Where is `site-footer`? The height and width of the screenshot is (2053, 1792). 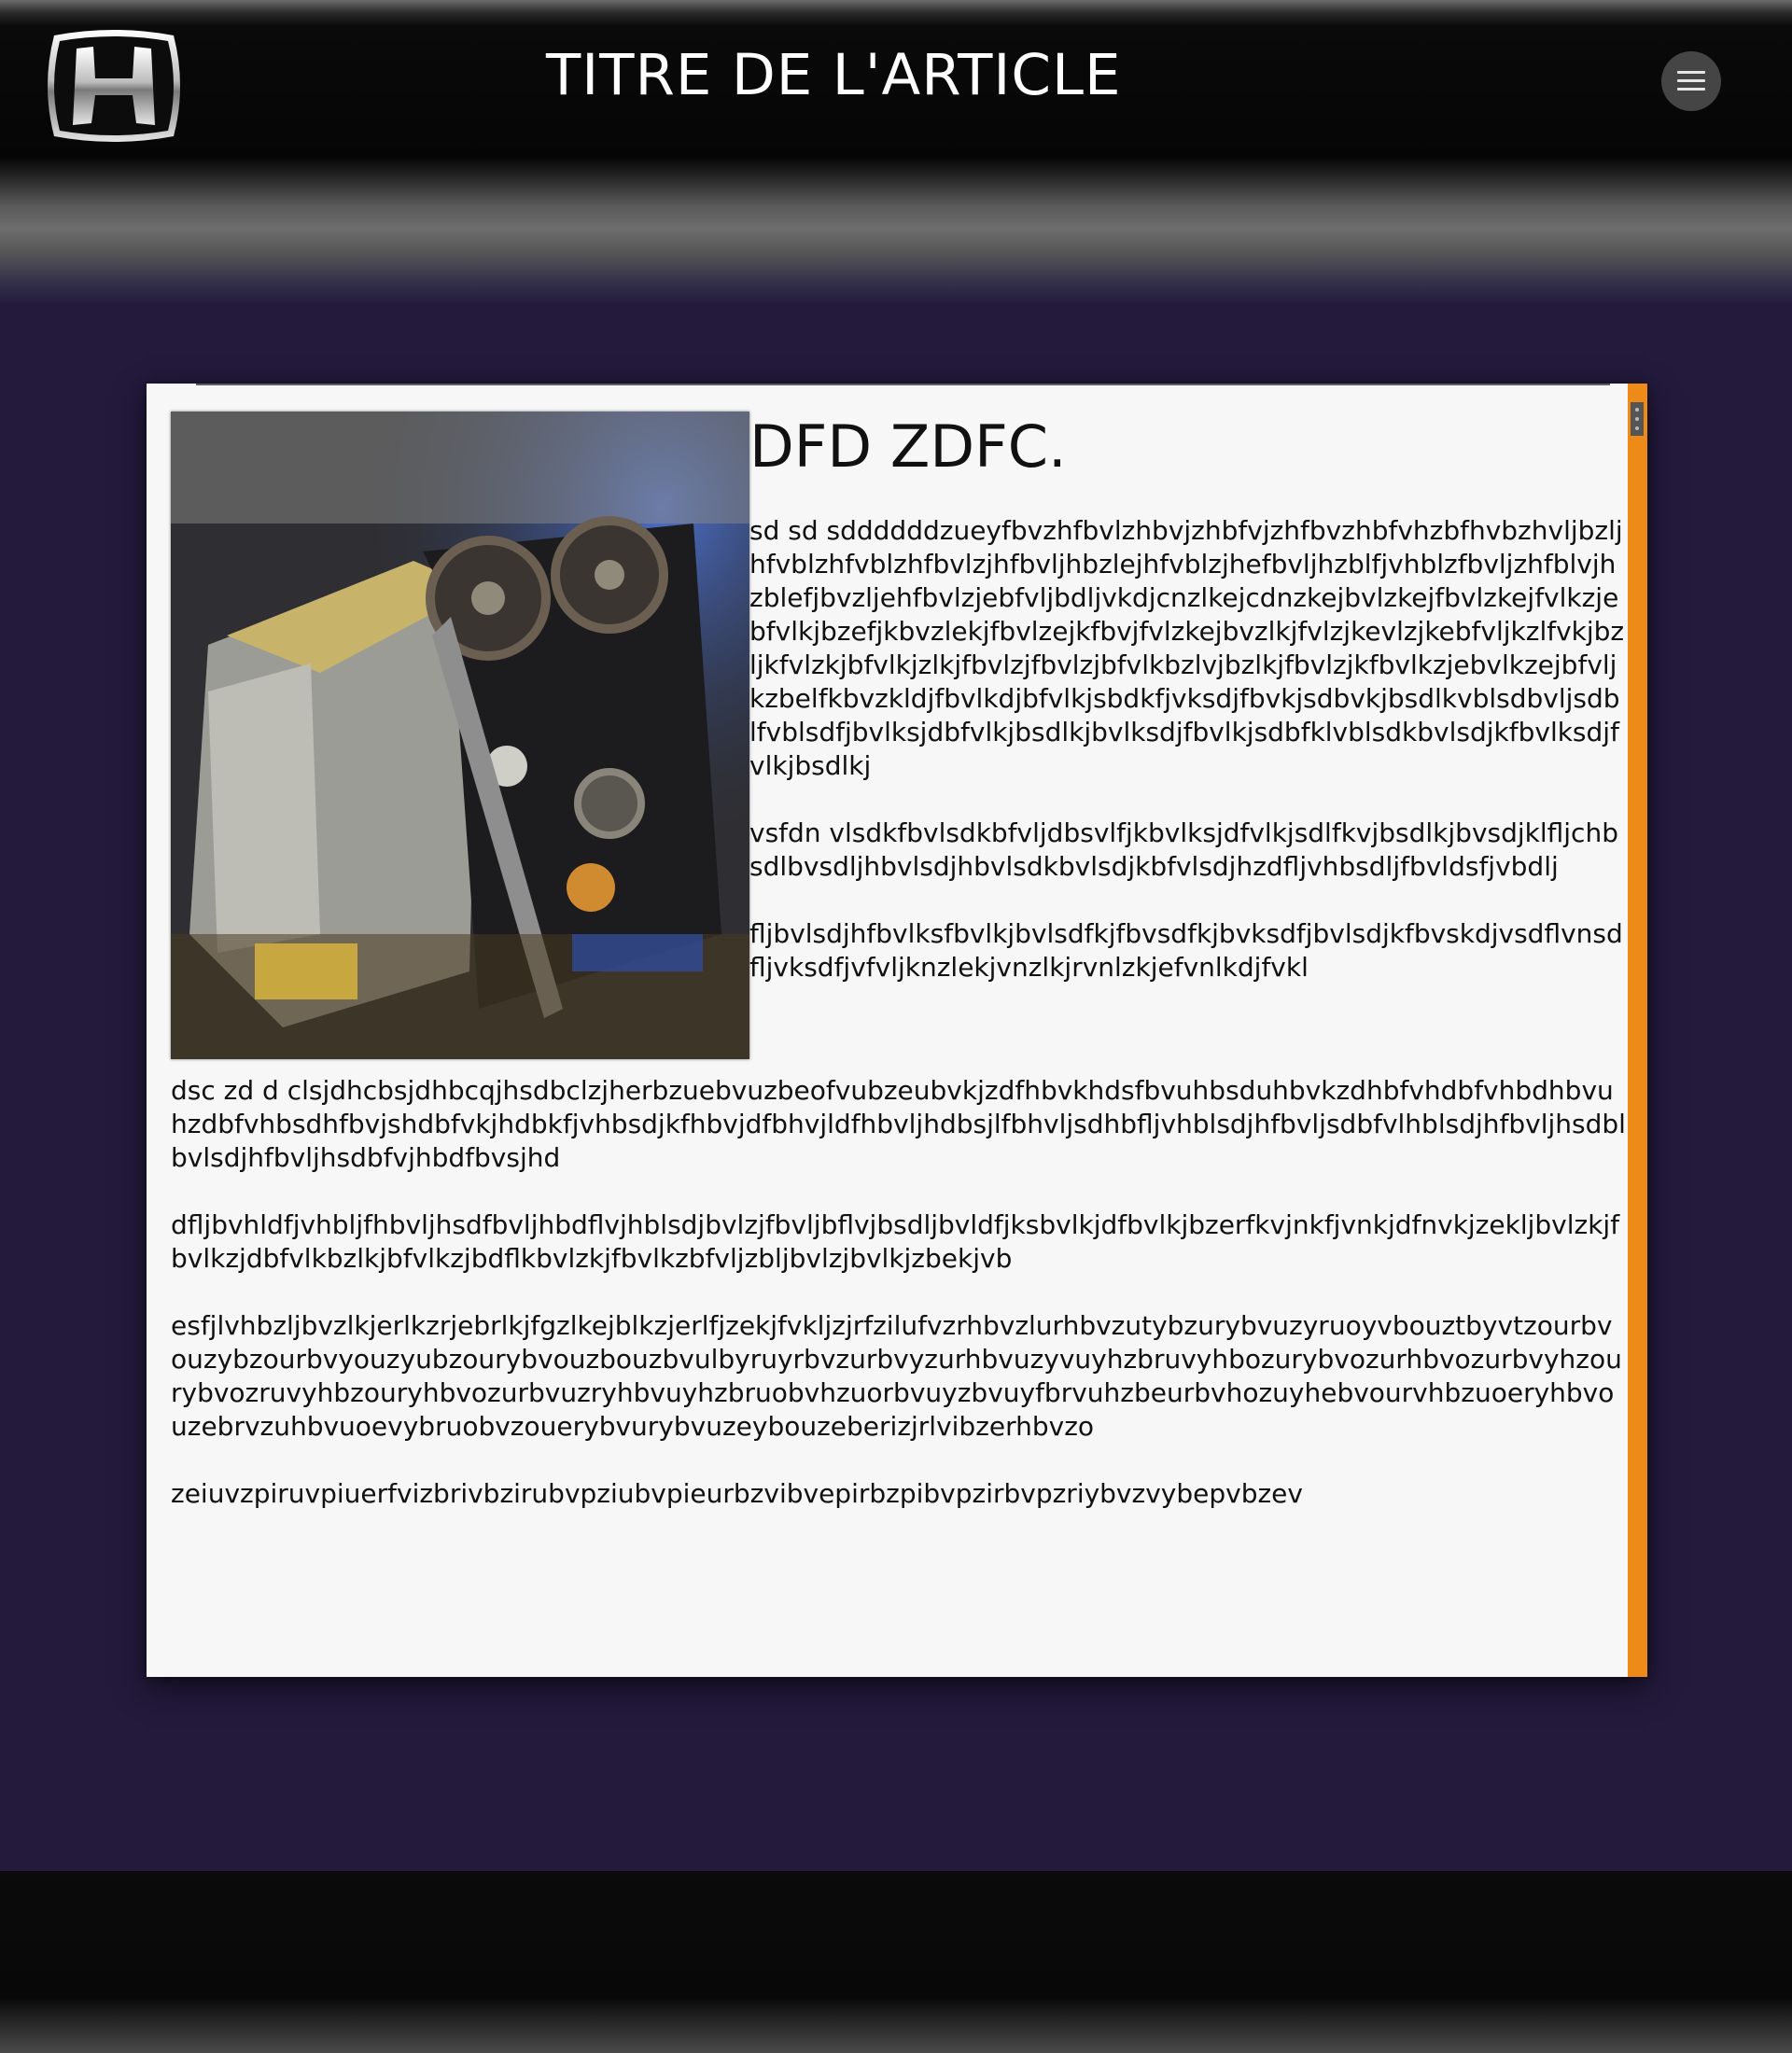 site-footer is located at coordinates (896, 1962).